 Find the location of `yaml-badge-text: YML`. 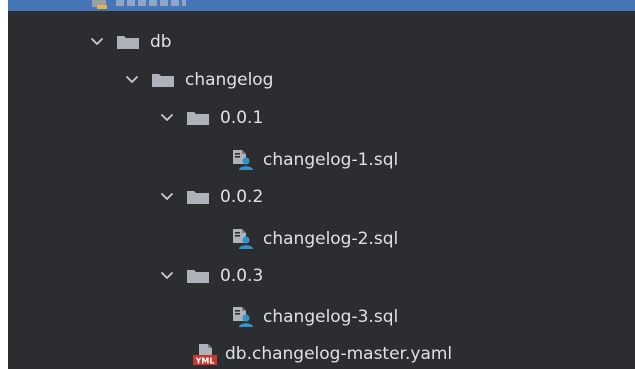

yaml-badge-text: YML is located at coordinates (205, 361).